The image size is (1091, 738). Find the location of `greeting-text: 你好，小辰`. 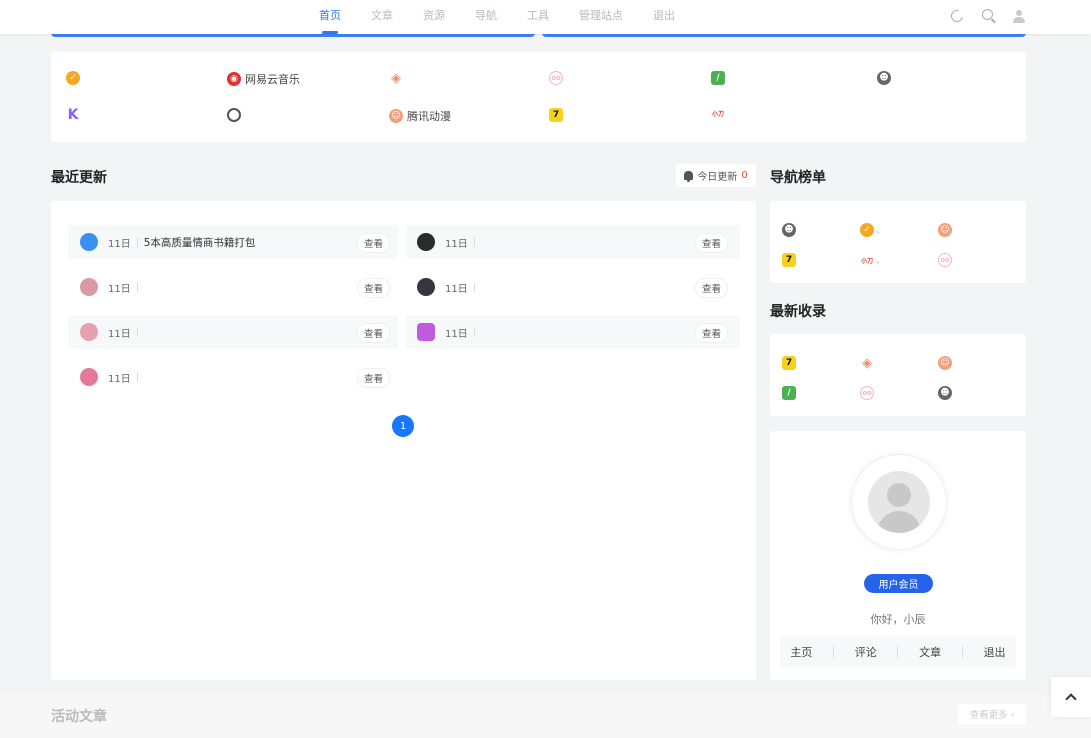

greeting-text: 你好，小辰 is located at coordinates (898, 619).